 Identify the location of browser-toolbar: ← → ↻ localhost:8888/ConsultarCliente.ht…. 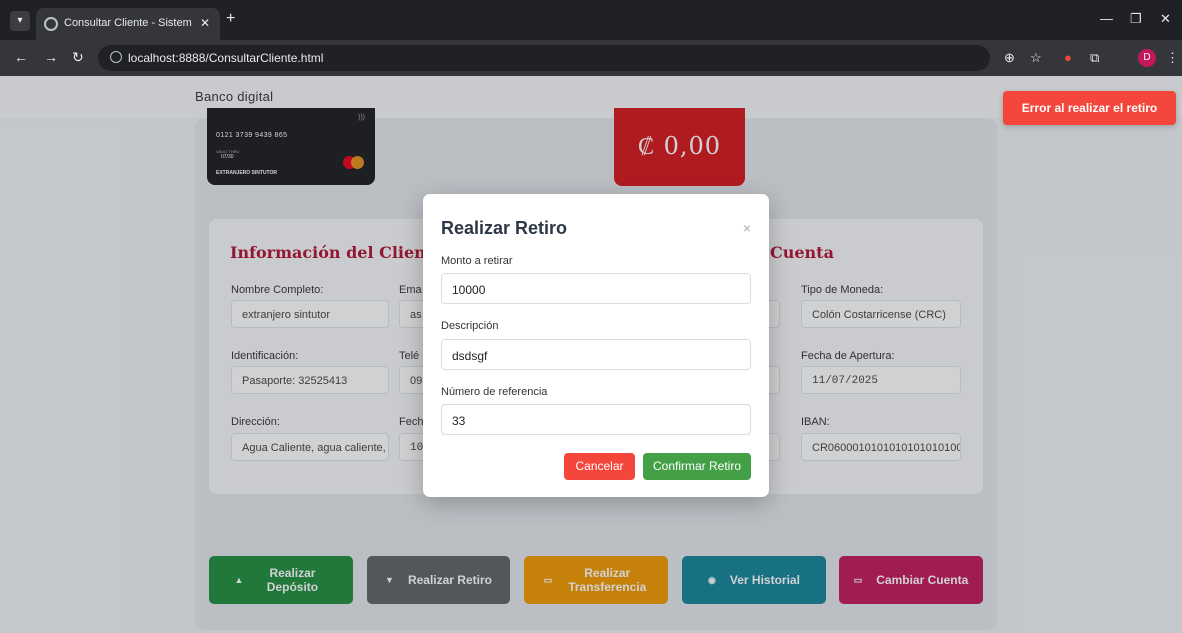
(591, 58).